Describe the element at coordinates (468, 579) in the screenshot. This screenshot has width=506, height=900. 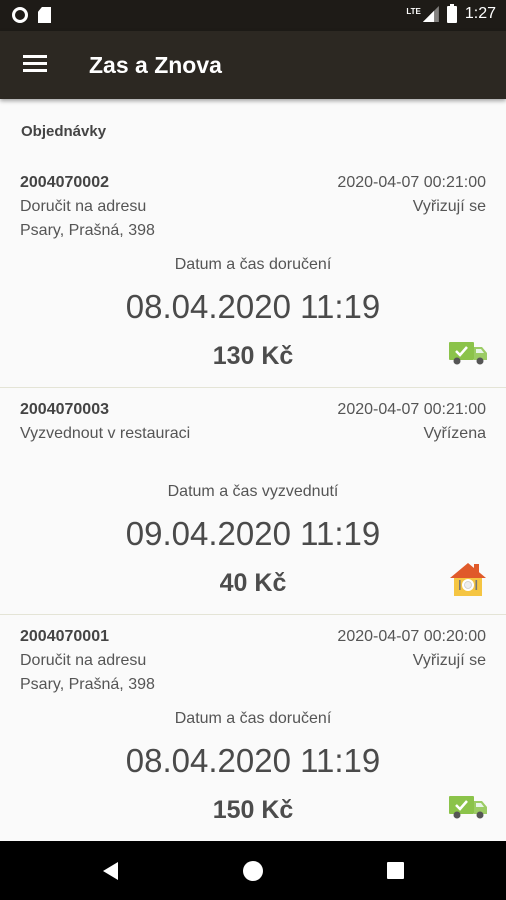
I see `restaurant-house-icon` at that location.